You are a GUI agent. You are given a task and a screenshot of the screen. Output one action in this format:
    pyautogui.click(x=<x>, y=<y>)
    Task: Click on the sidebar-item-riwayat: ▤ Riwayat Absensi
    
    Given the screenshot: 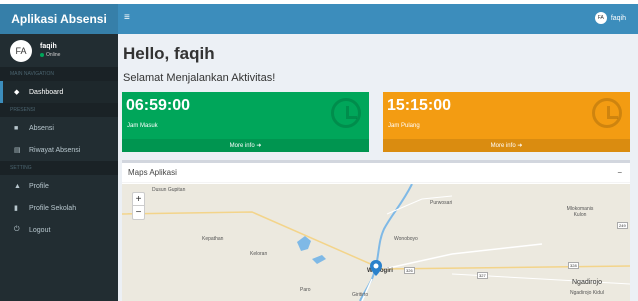 What is the action you would take?
    pyautogui.click(x=59, y=150)
    